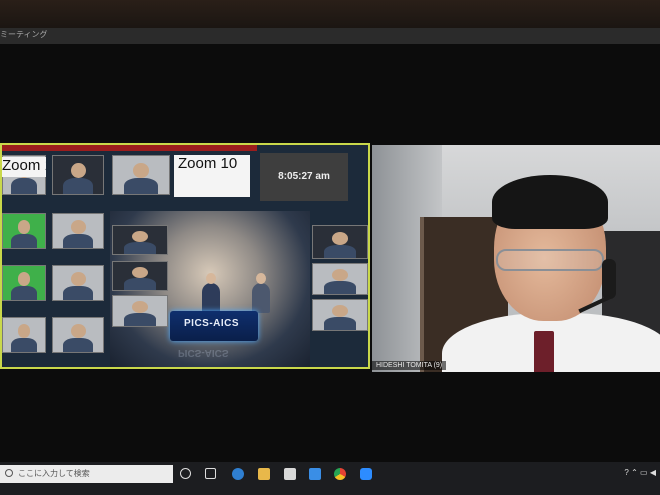 The width and height of the screenshot is (660, 495). What do you see at coordinates (550, 260) in the screenshot?
I see `speaker-glasses` at bounding box center [550, 260].